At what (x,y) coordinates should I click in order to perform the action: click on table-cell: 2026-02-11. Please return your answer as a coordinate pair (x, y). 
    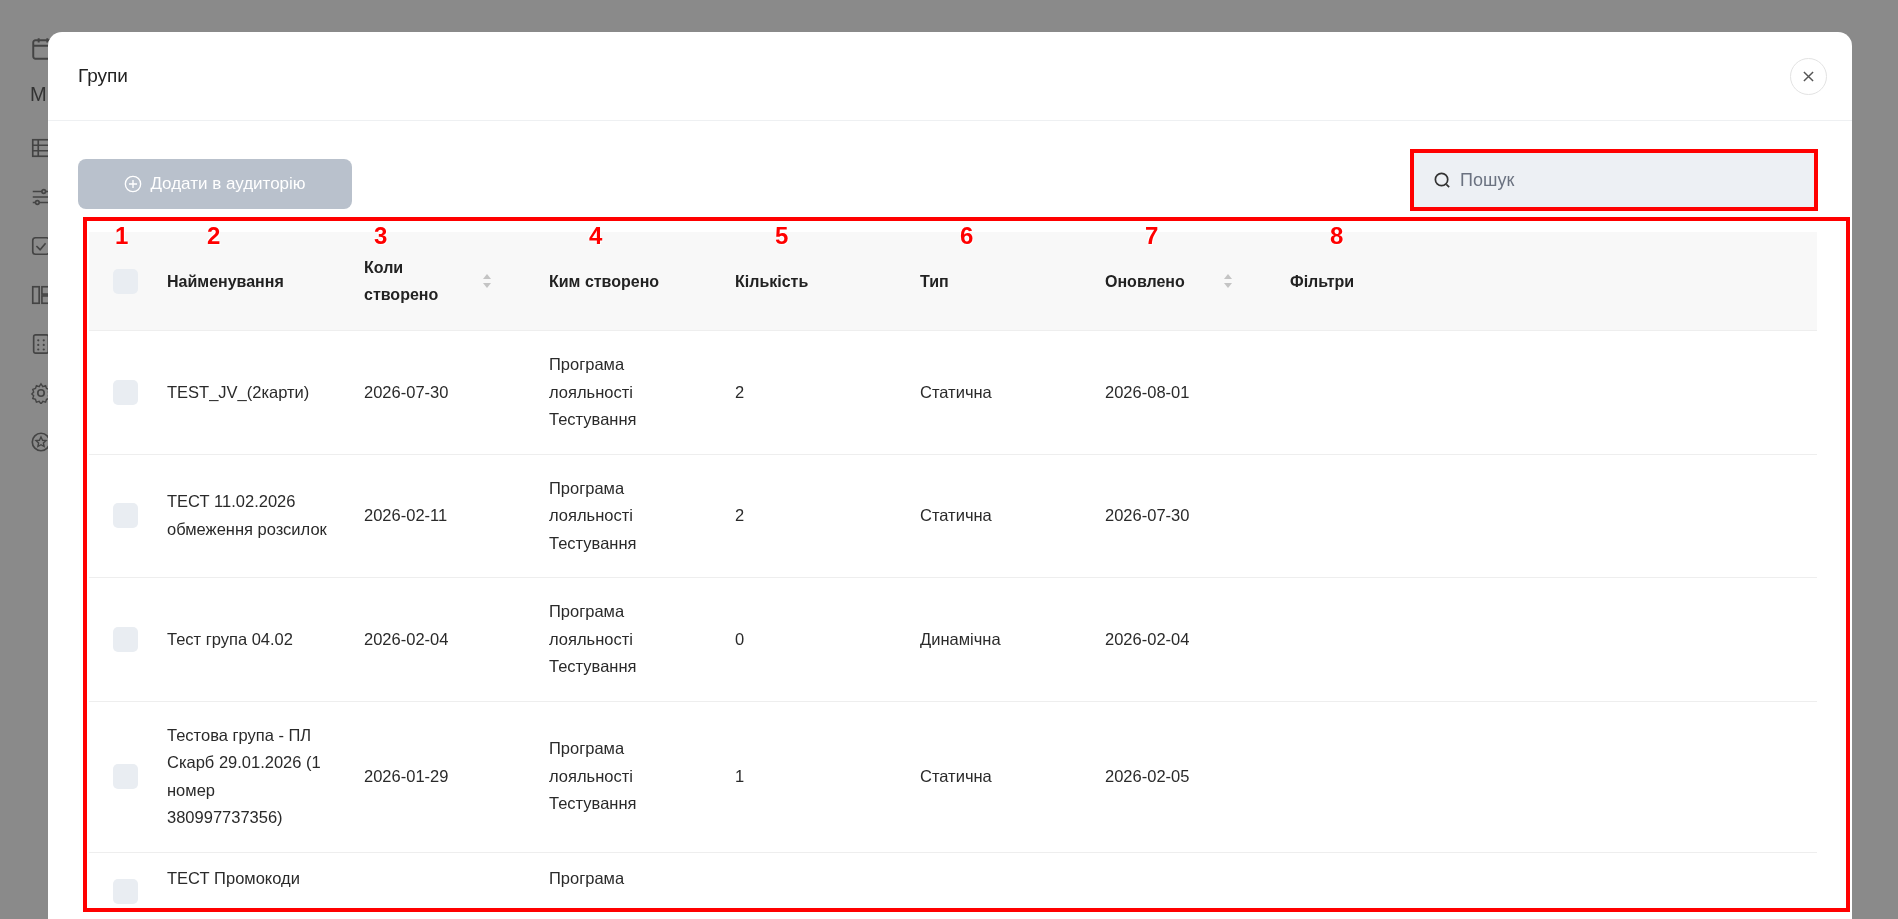
    Looking at the image, I should click on (406, 515).